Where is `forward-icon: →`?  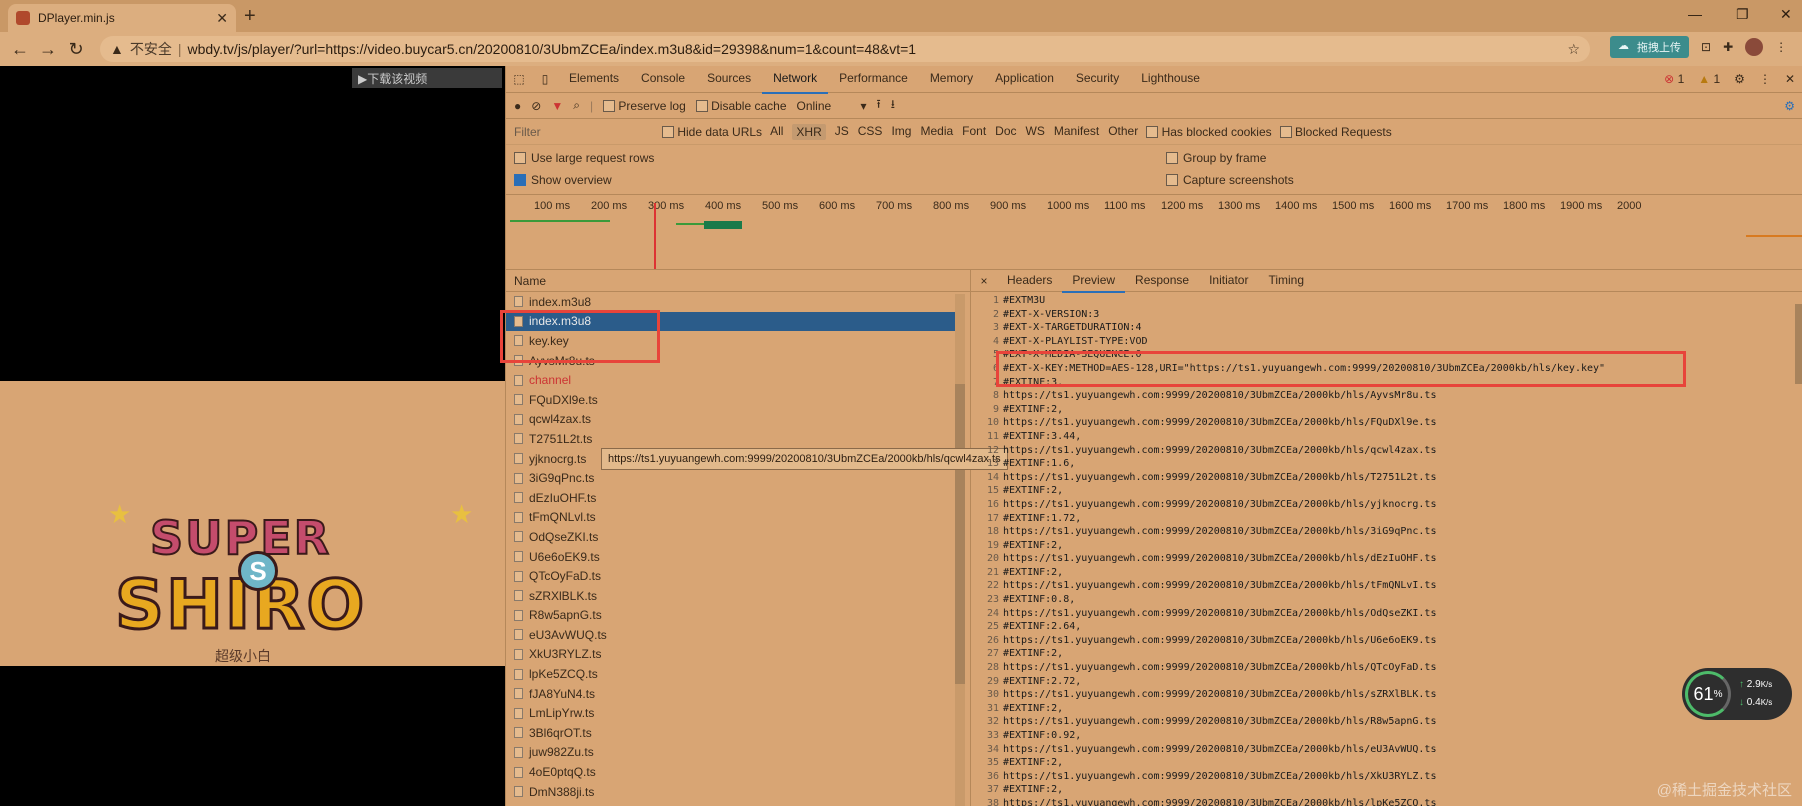
forward-icon: → is located at coordinates (48, 49).